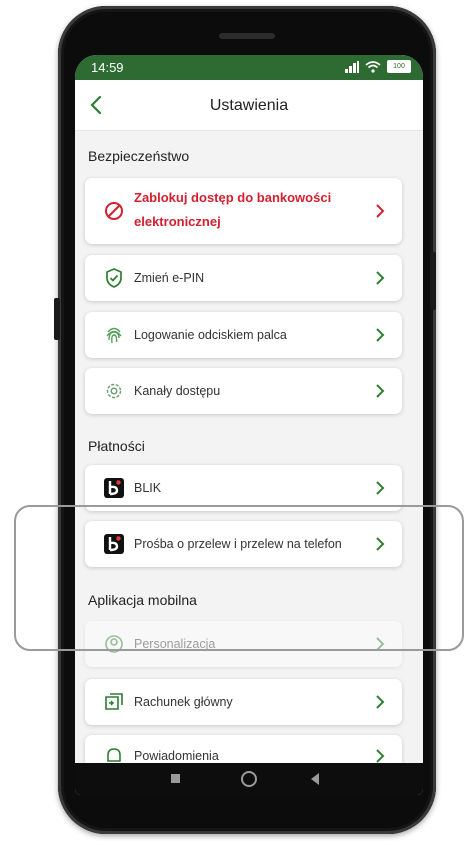 Image resolution: width=470 pixels, height=841 pixels. What do you see at coordinates (210, 335) in the screenshot?
I see `fingerprint-login-label: Logowanie odciskiem palca` at bounding box center [210, 335].